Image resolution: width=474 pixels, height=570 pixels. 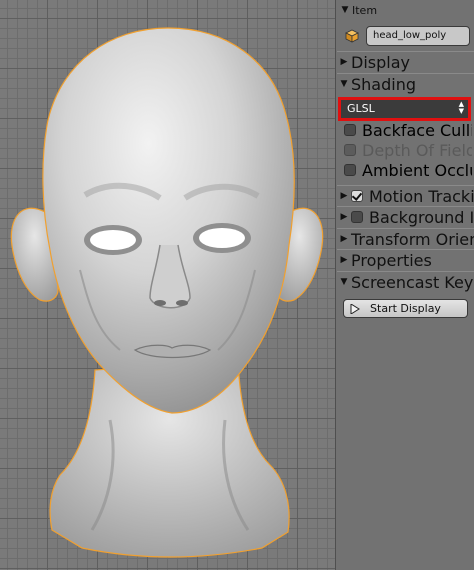 I want to click on shading-mode-value: GLSL, so click(x=361, y=108).